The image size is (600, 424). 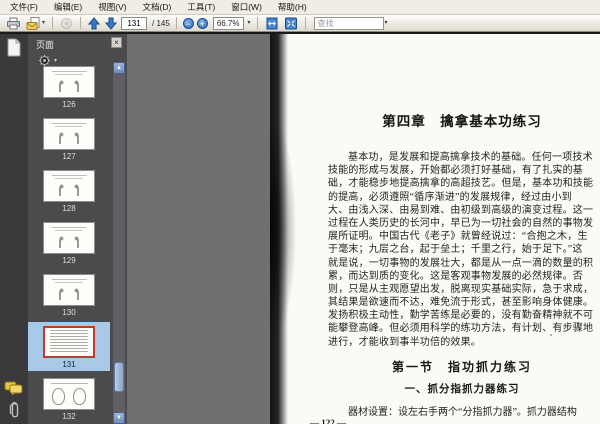 What do you see at coordinates (461, 184) in the screenshot?
I see `body-text-line: 础，才能稳步地提高擒拿的高超技艺。但是，基本功和技能` at bounding box center [461, 184].